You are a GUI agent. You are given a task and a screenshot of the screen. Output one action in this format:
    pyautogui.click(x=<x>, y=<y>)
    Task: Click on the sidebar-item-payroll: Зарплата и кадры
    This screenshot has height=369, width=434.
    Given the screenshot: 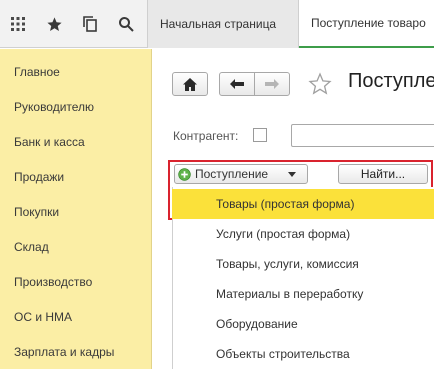 What is the action you would take?
    pyautogui.click(x=82, y=355)
    